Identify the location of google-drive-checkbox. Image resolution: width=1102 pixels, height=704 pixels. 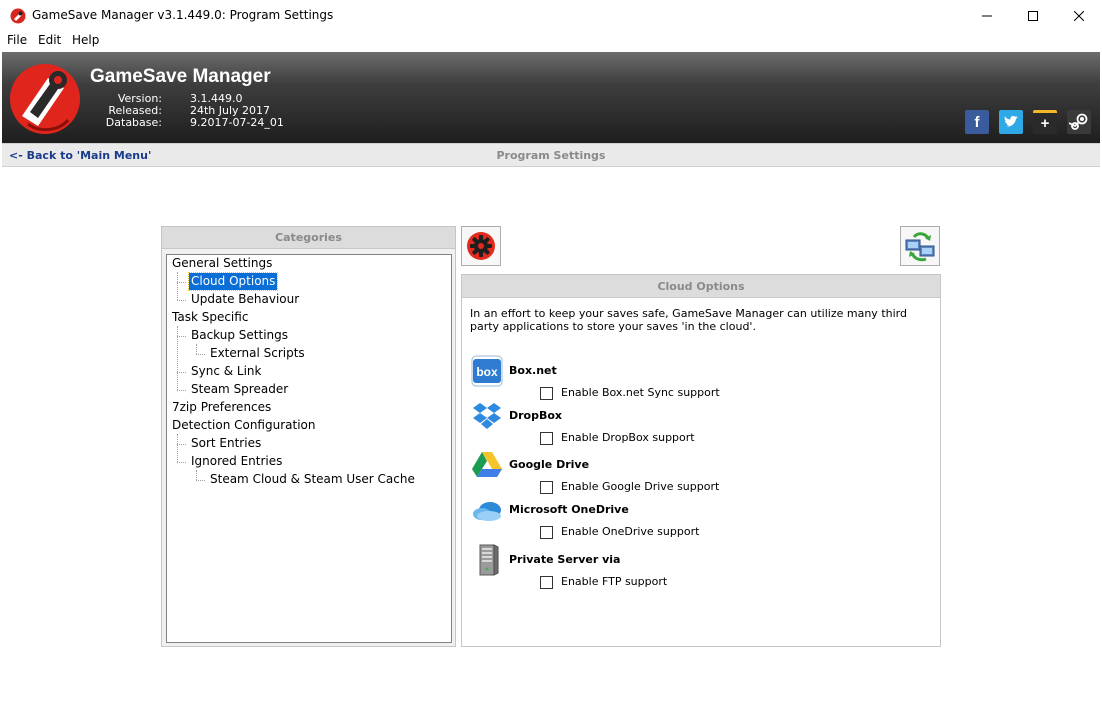
(546, 487).